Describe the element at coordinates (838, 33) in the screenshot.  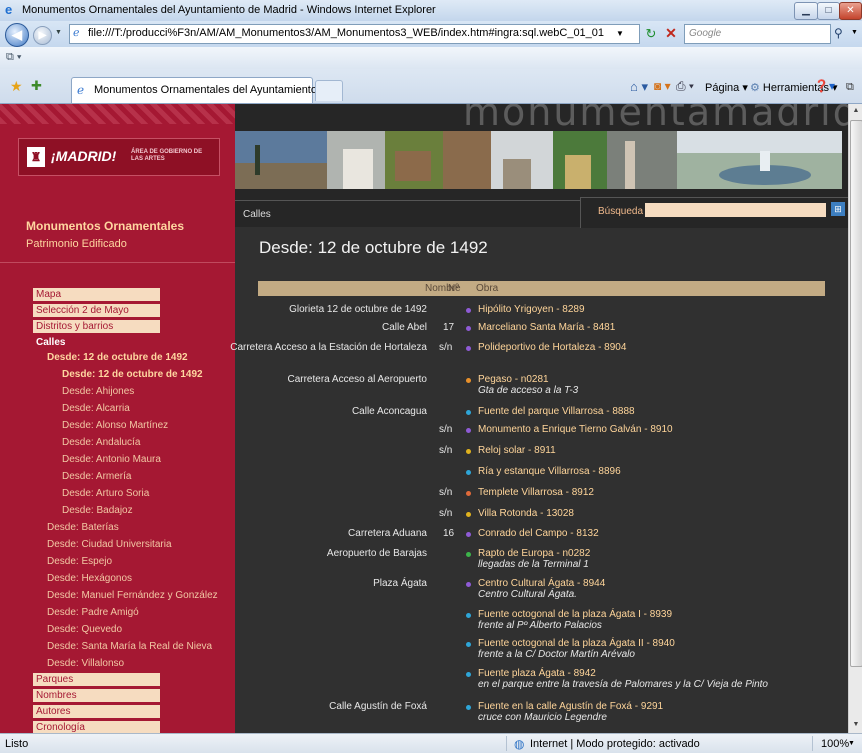
I see `search-icon: ⚲` at that location.